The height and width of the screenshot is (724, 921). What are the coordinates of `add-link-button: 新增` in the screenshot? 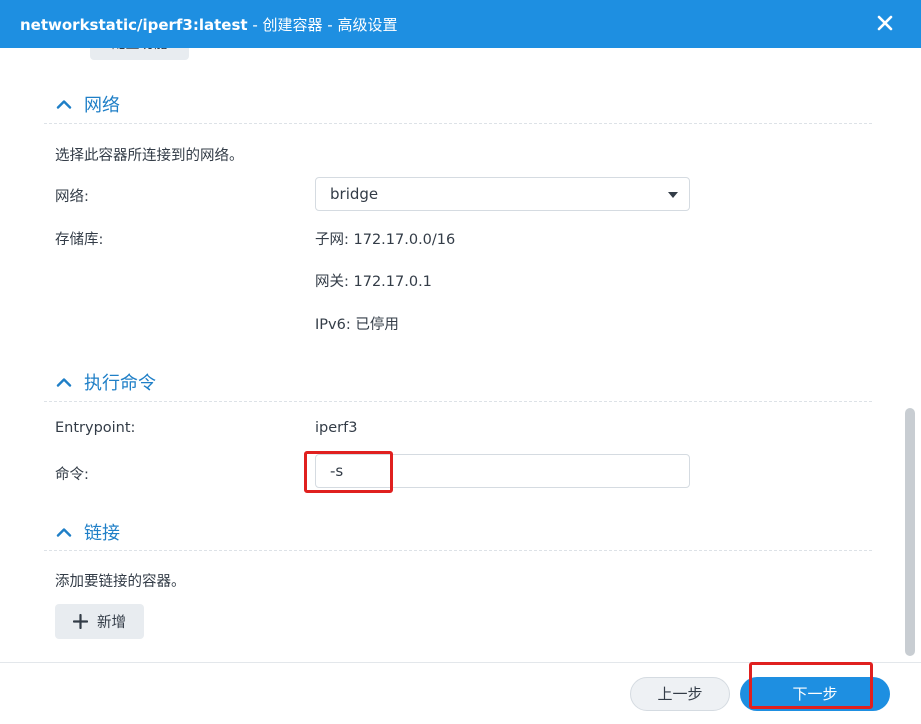 It's located at (99, 621).